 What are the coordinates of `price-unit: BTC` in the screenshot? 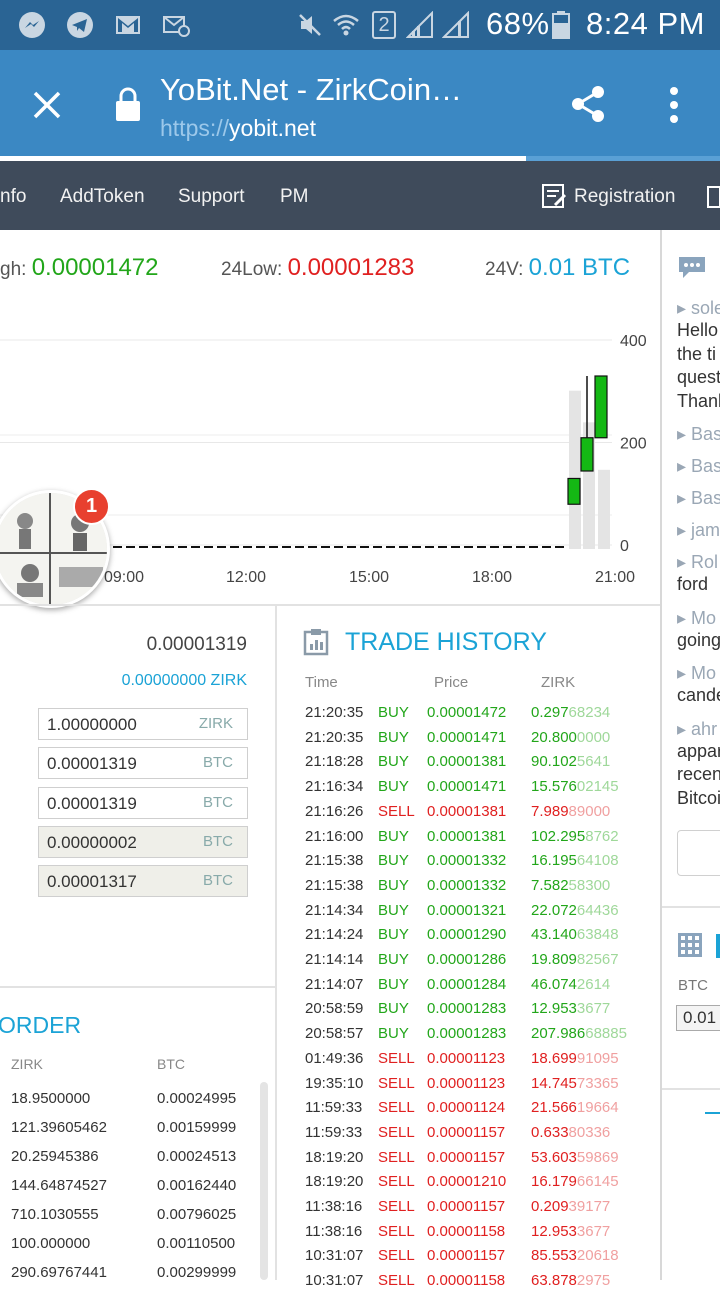 It's located at (218, 762).